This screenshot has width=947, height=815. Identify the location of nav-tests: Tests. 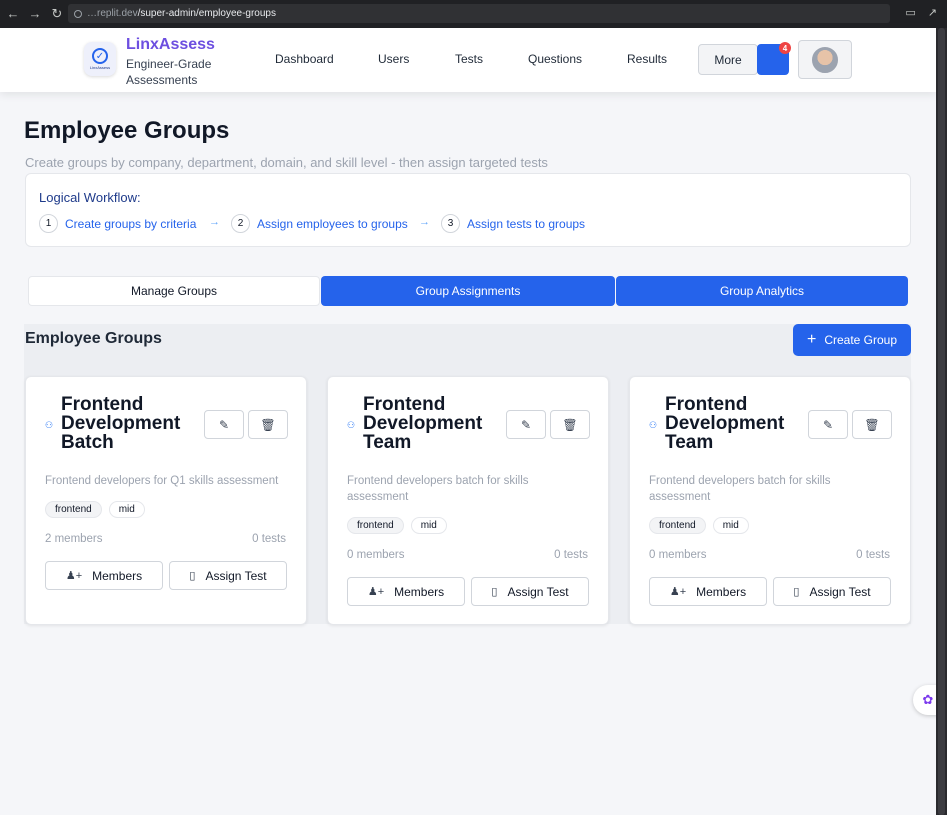
(469, 59).